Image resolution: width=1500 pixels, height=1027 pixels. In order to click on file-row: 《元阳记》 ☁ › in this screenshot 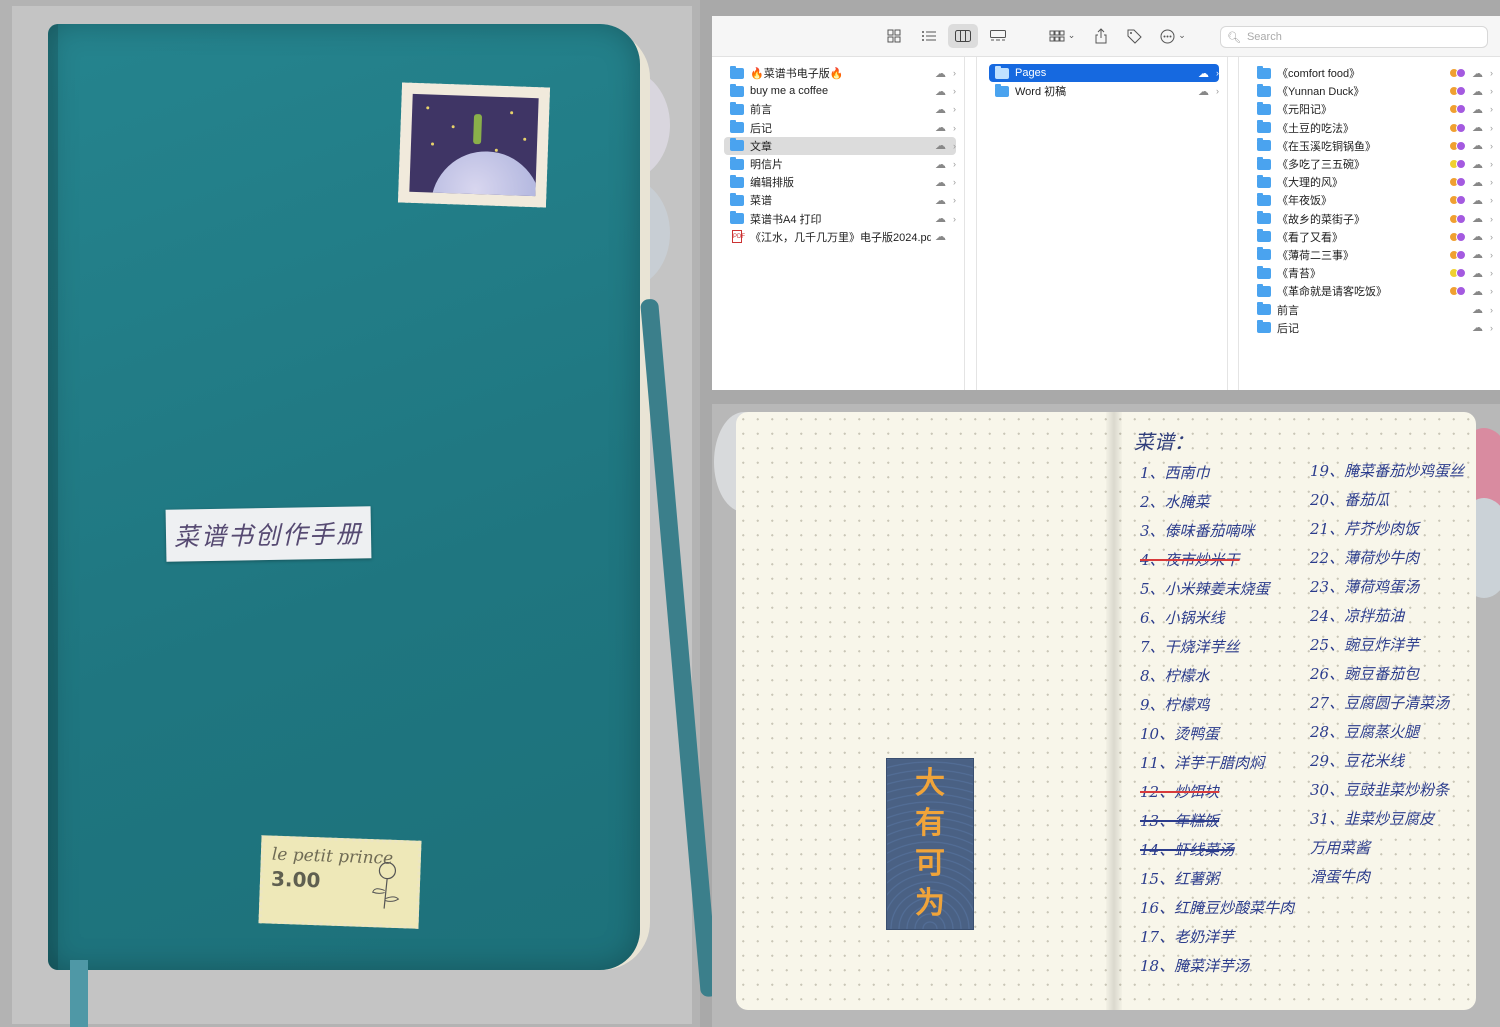, I will do `click(1372, 109)`.